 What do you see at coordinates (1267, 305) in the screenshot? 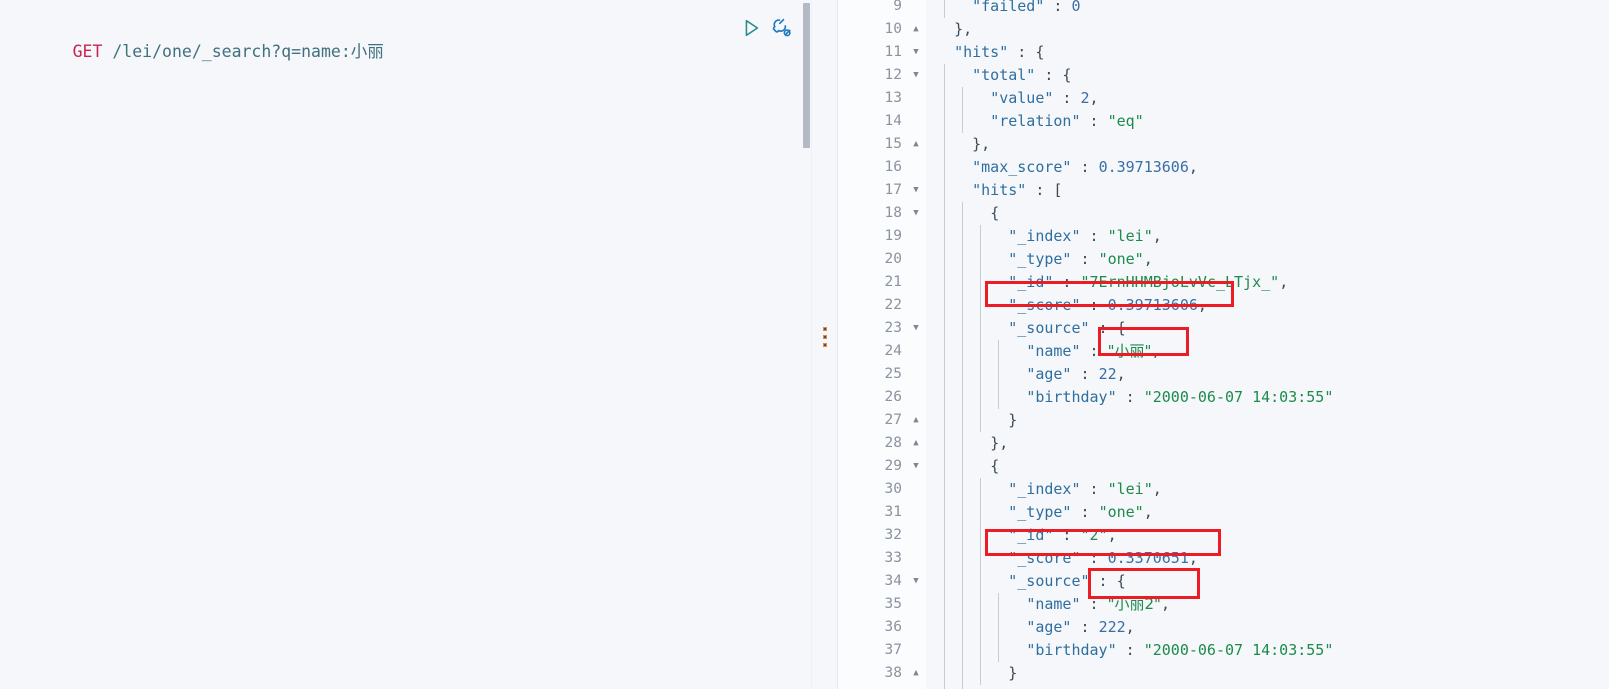
I see `code-text: "_score" : 0.39713606,` at bounding box center [1267, 305].